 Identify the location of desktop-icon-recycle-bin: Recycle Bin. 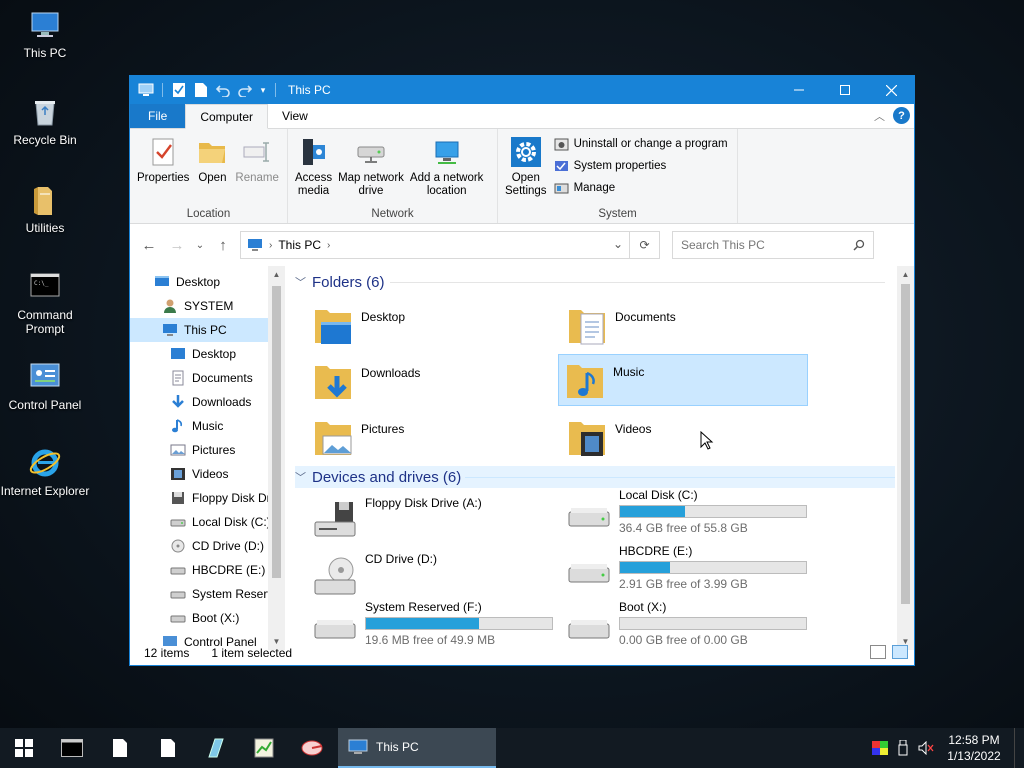
(45, 121).